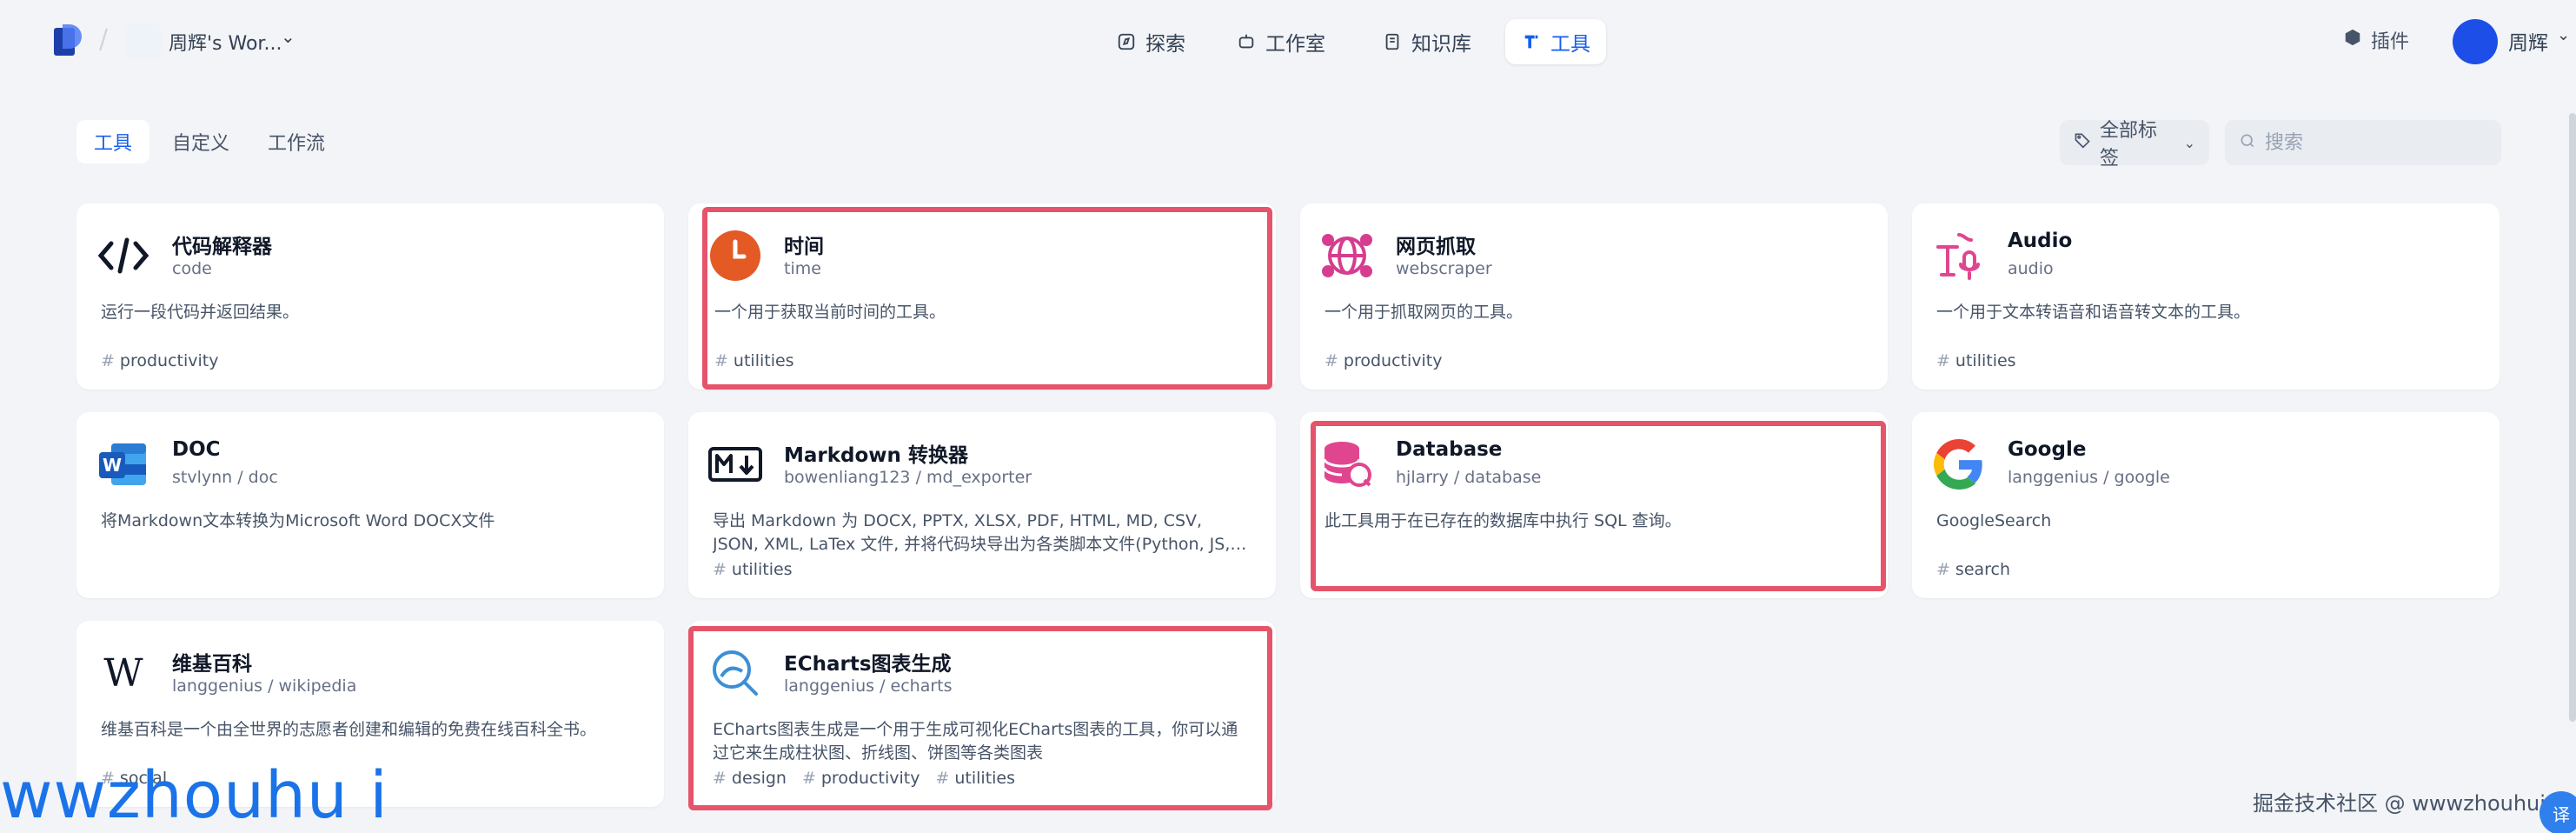  What do you see at coordinates (298, 521) in the screenshot?
I see `tool-description: 将Markdown文本转换为Microsoft Word DOCX文件` at bounding box center [298, 521].